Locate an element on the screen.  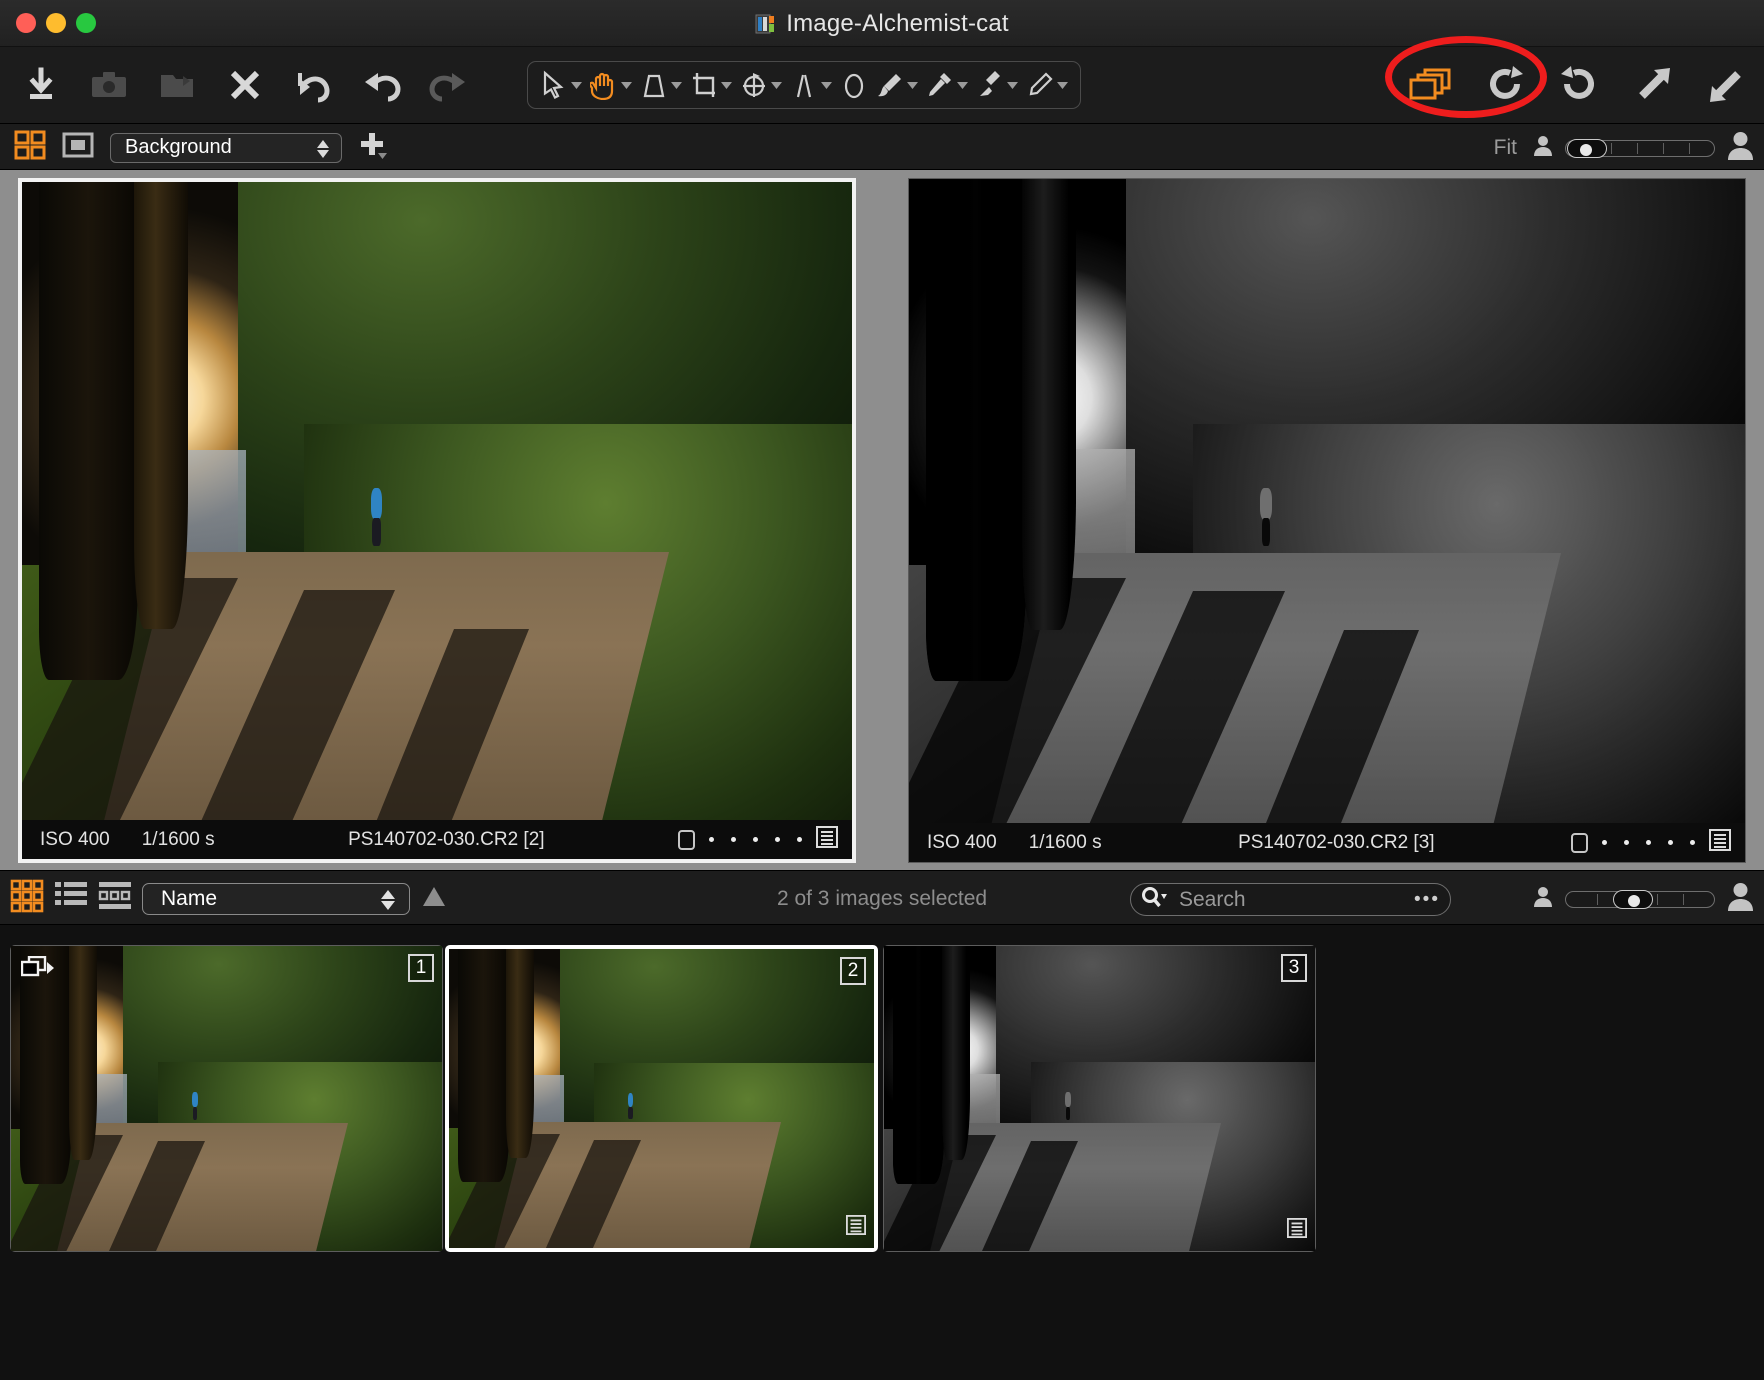
collapse-icon is located at coordinates (1727, 85).